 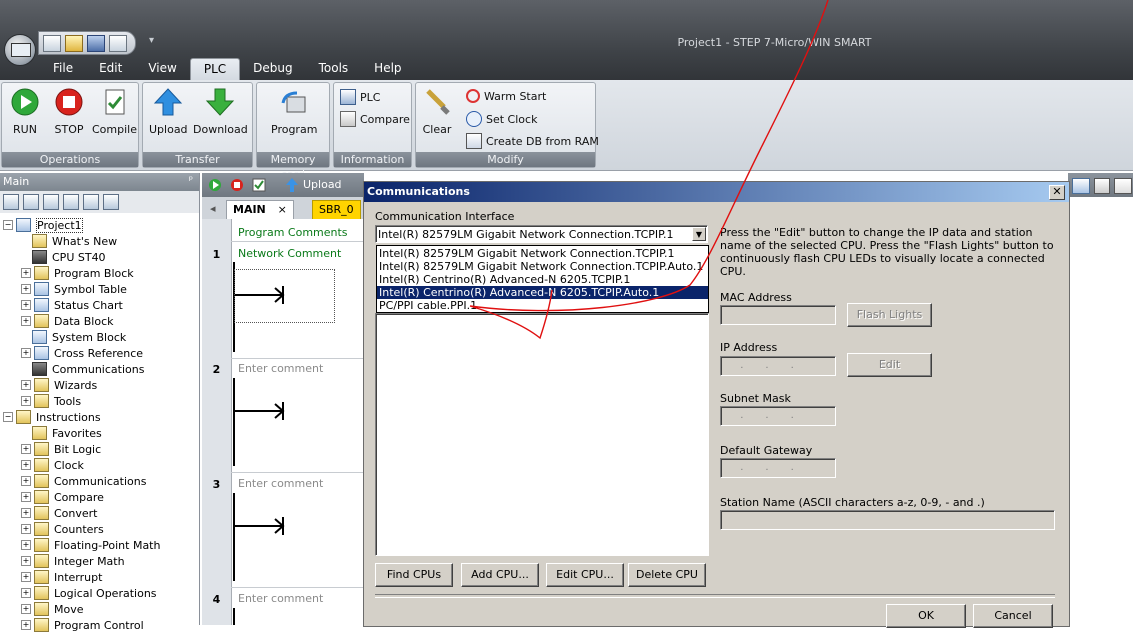 What do you see at coordinates (69, 111) in the screenshot?
I see `stop-button: STOP` at bounding box center [69, 111].